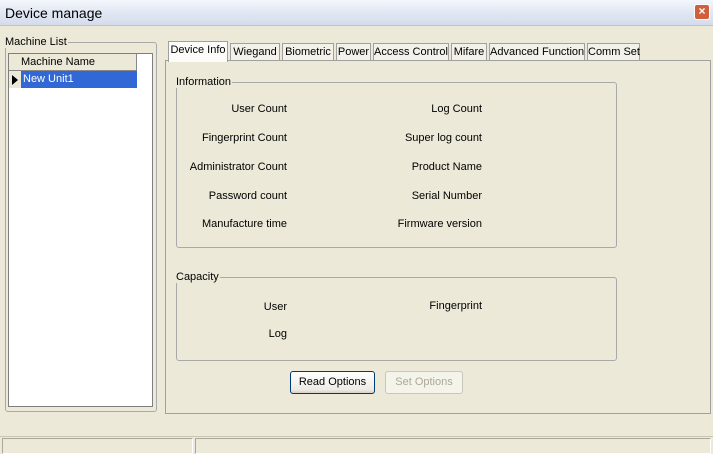 The image size is (713, 454). What do you see at coordinates (469, 52) in the screenshot?
I see `tab-mifare: Mifare` at bounding box center [469, 52].